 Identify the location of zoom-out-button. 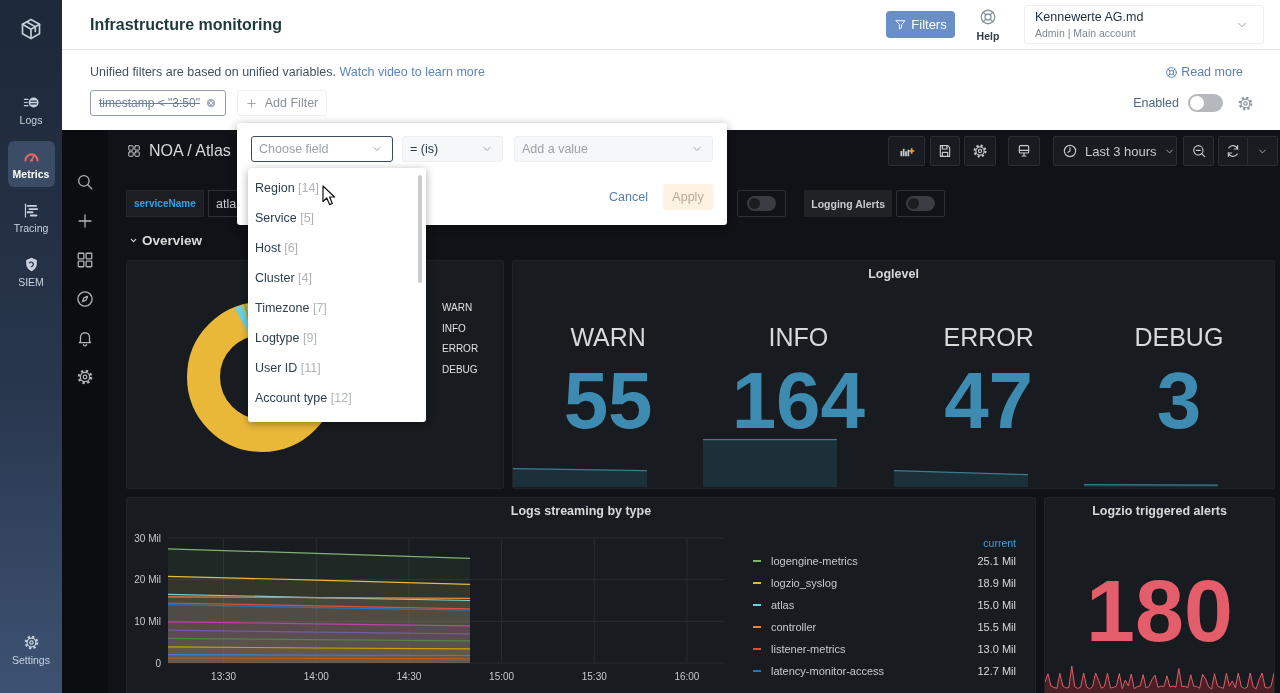
(1198, 151).